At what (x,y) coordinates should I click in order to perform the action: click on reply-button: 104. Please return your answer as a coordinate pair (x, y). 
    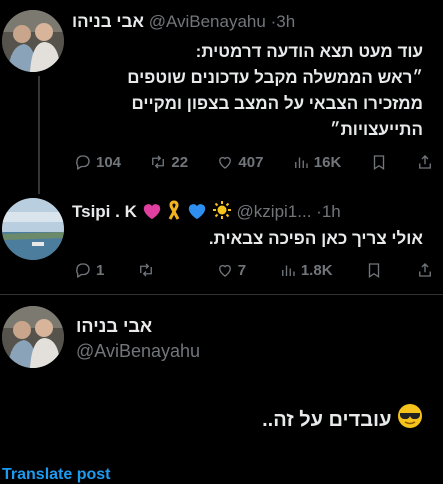
    Looking at the image, I should click on (97, 162).